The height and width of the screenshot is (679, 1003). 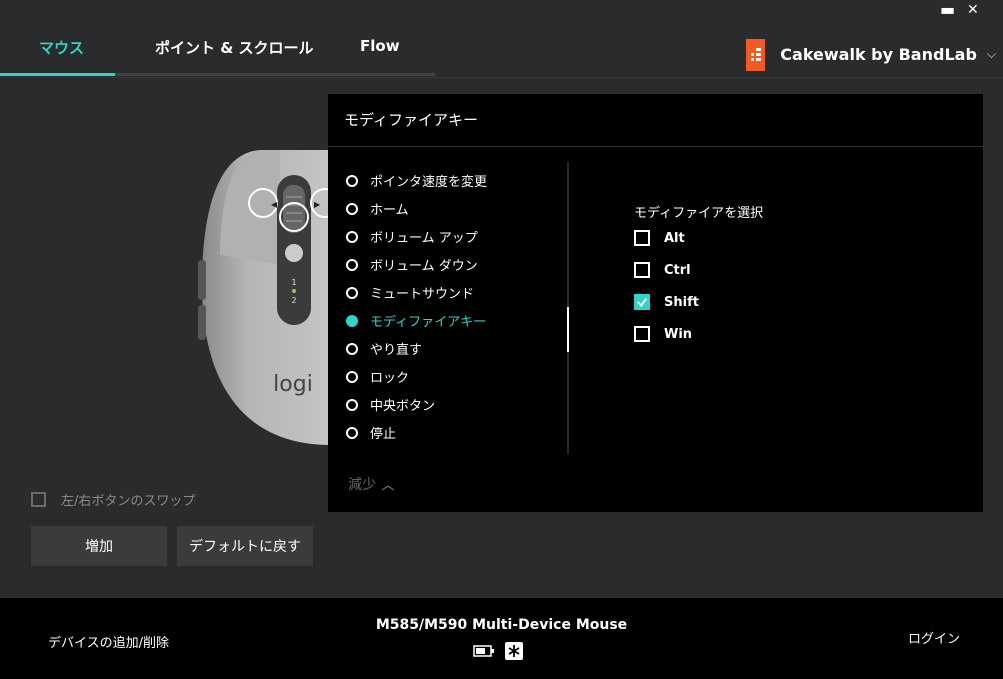 I want to click on option-volume-up: ボリューム アップ, so click(x=412, y=236).